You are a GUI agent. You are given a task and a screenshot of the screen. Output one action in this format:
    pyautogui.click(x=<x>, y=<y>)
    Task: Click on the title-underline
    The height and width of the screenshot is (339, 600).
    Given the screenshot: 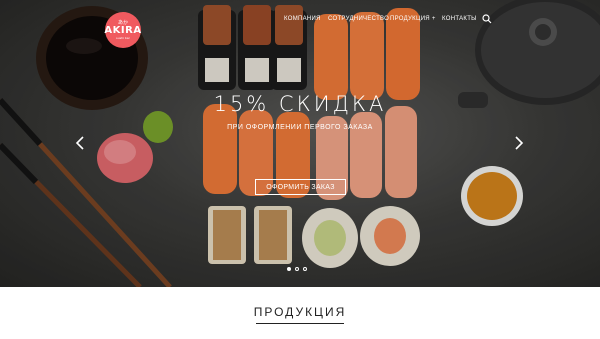 What is the action you would take?
    pyautogui.click(x=300, y=323)
    